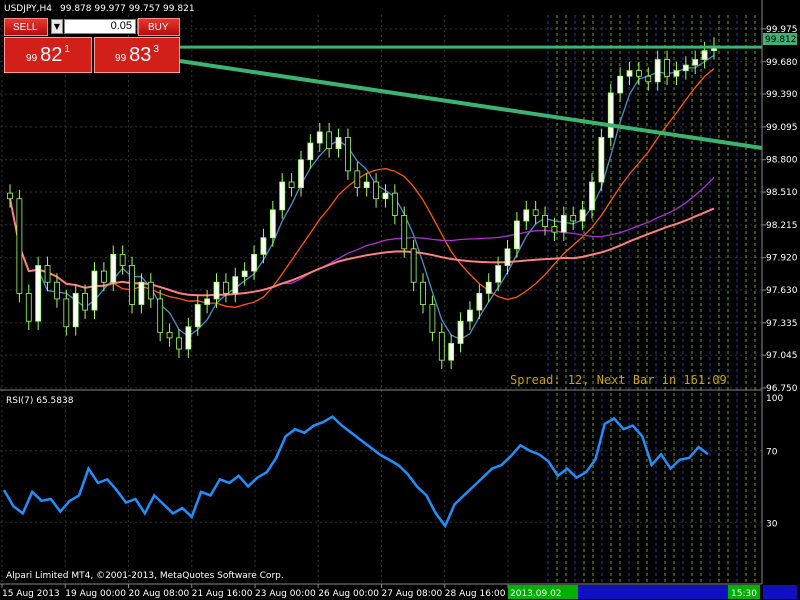 This screenshot has width=800, height=600. I want to click on sell-quote: 99 82 1, so click(48, 55).